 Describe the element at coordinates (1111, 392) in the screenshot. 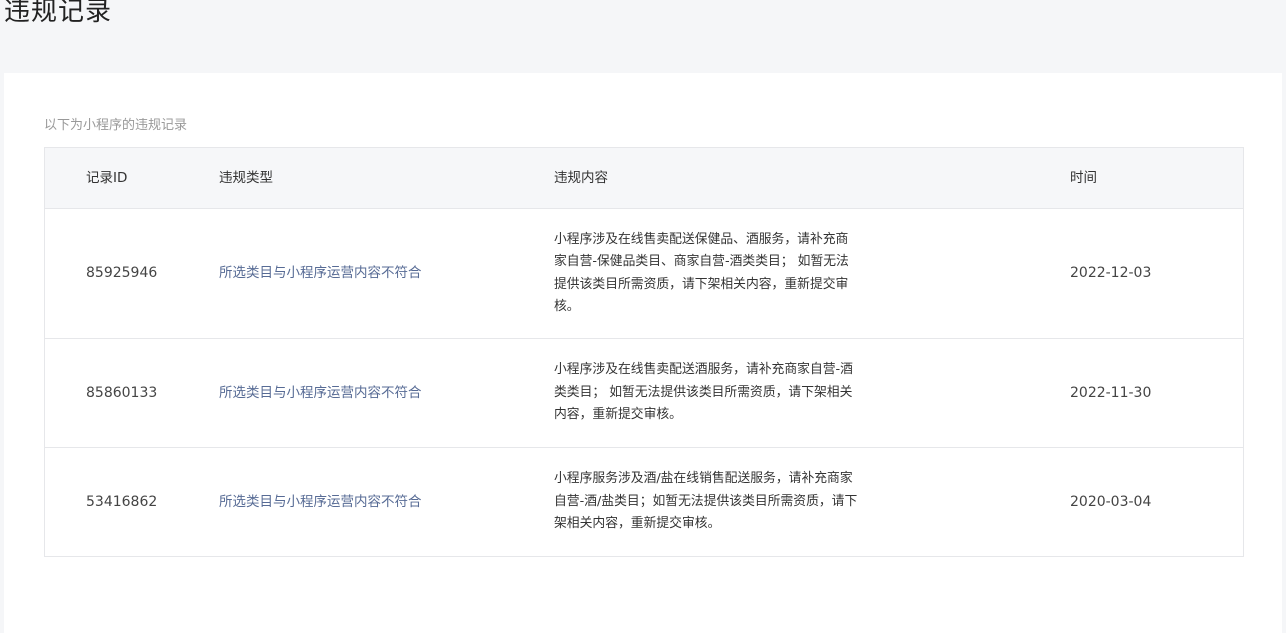

I see `record-time: 2022-11-30` at that location.